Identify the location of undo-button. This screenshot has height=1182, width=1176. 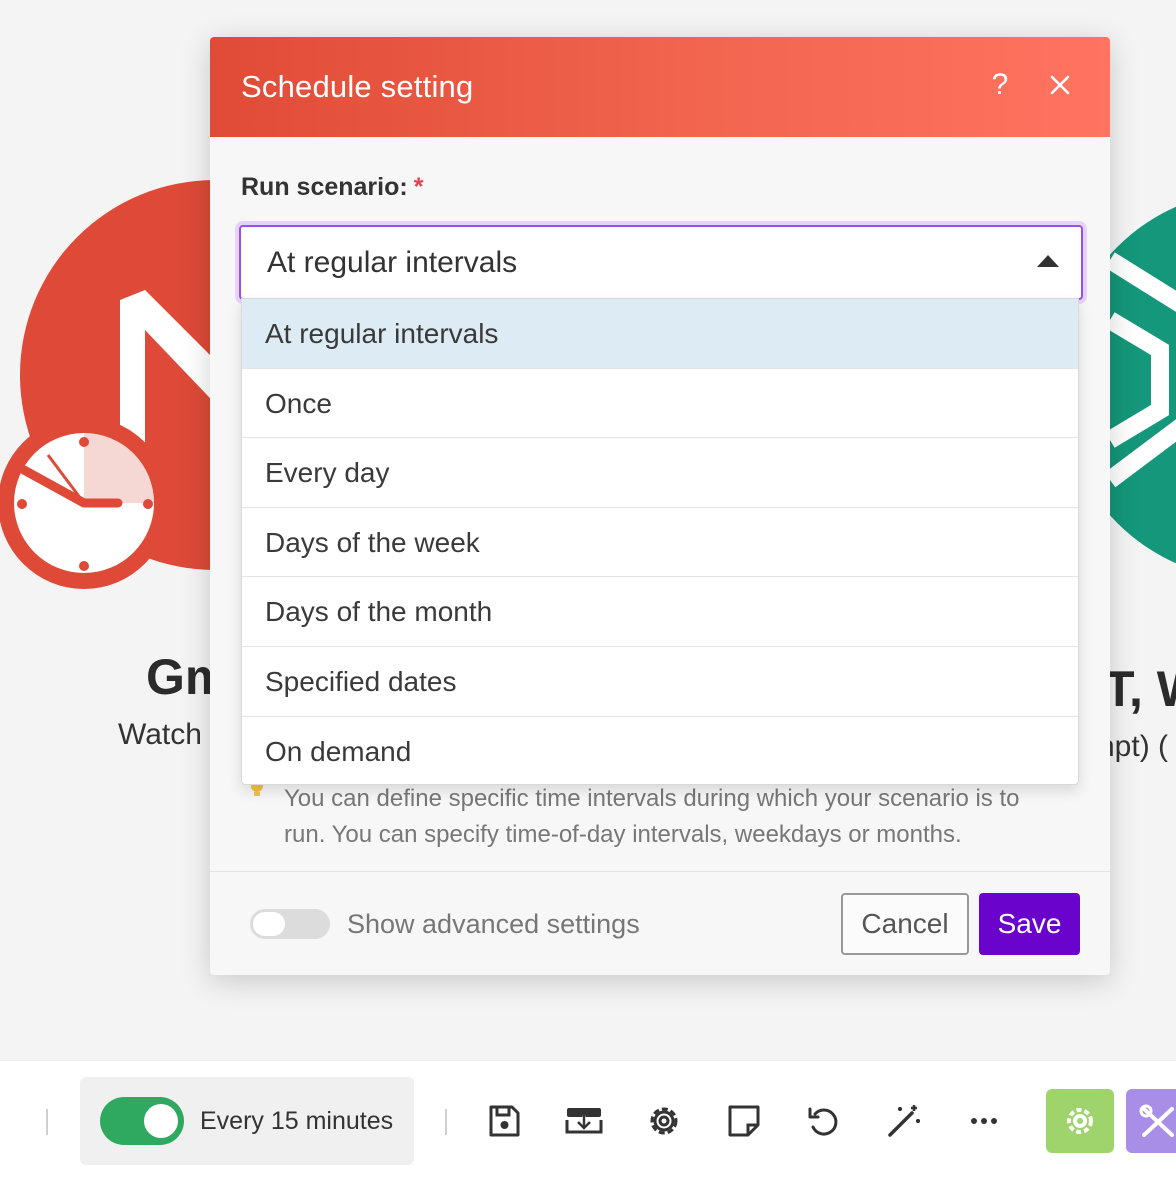
(824, 1121).